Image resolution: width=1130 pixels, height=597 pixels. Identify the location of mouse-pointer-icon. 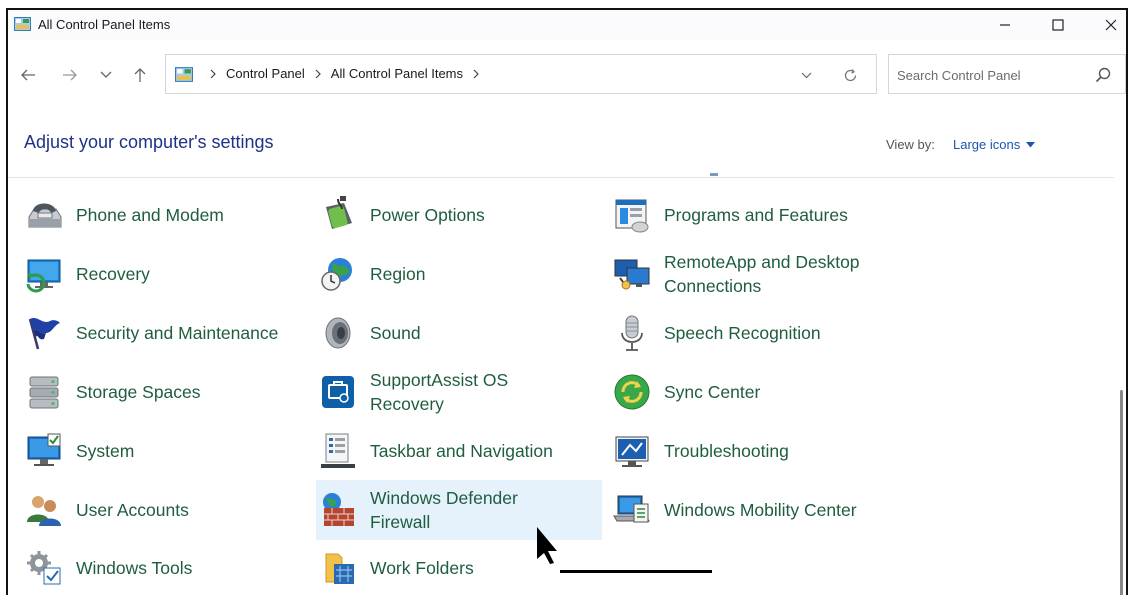
(547, 545).